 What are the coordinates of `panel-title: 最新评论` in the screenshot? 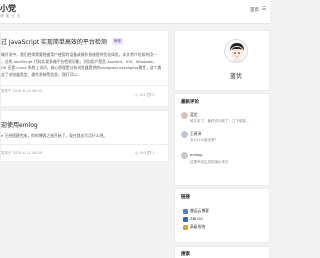 It's located at (190, 102).